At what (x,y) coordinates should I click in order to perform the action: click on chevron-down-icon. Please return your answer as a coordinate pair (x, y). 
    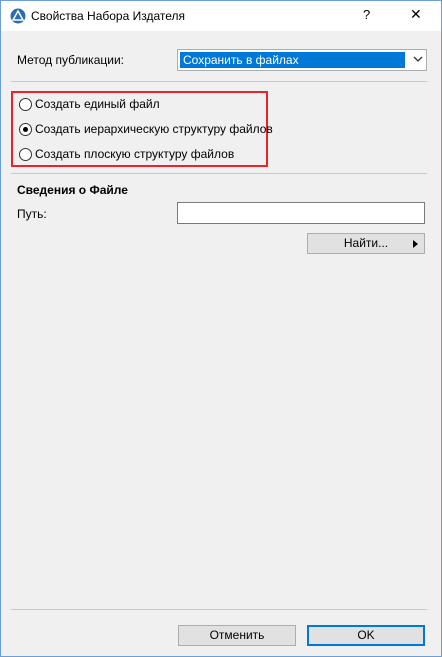
    Looking at the image, I should click on (418, 59).